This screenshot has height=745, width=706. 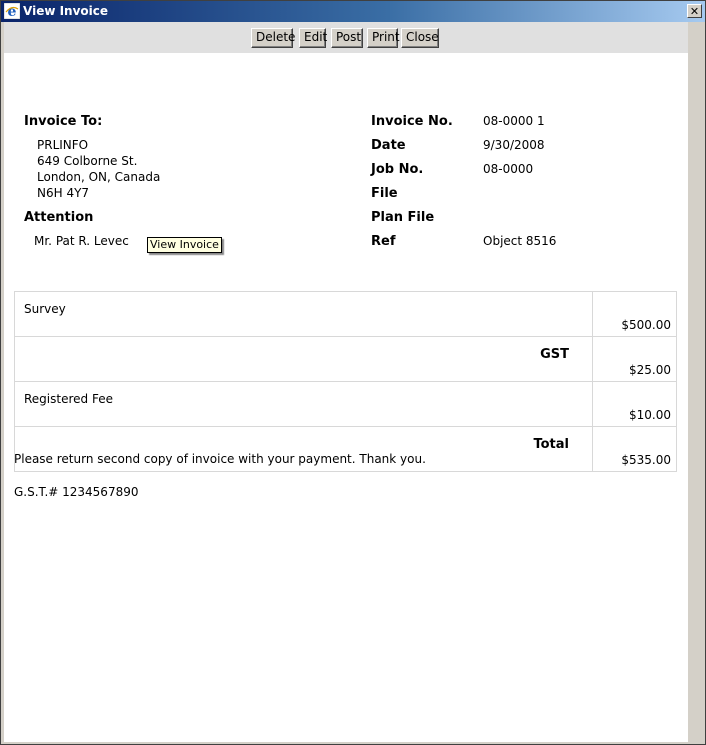 I want to click on gst-number: G.S.T.# 1234567890, so click(x=76, y=492).